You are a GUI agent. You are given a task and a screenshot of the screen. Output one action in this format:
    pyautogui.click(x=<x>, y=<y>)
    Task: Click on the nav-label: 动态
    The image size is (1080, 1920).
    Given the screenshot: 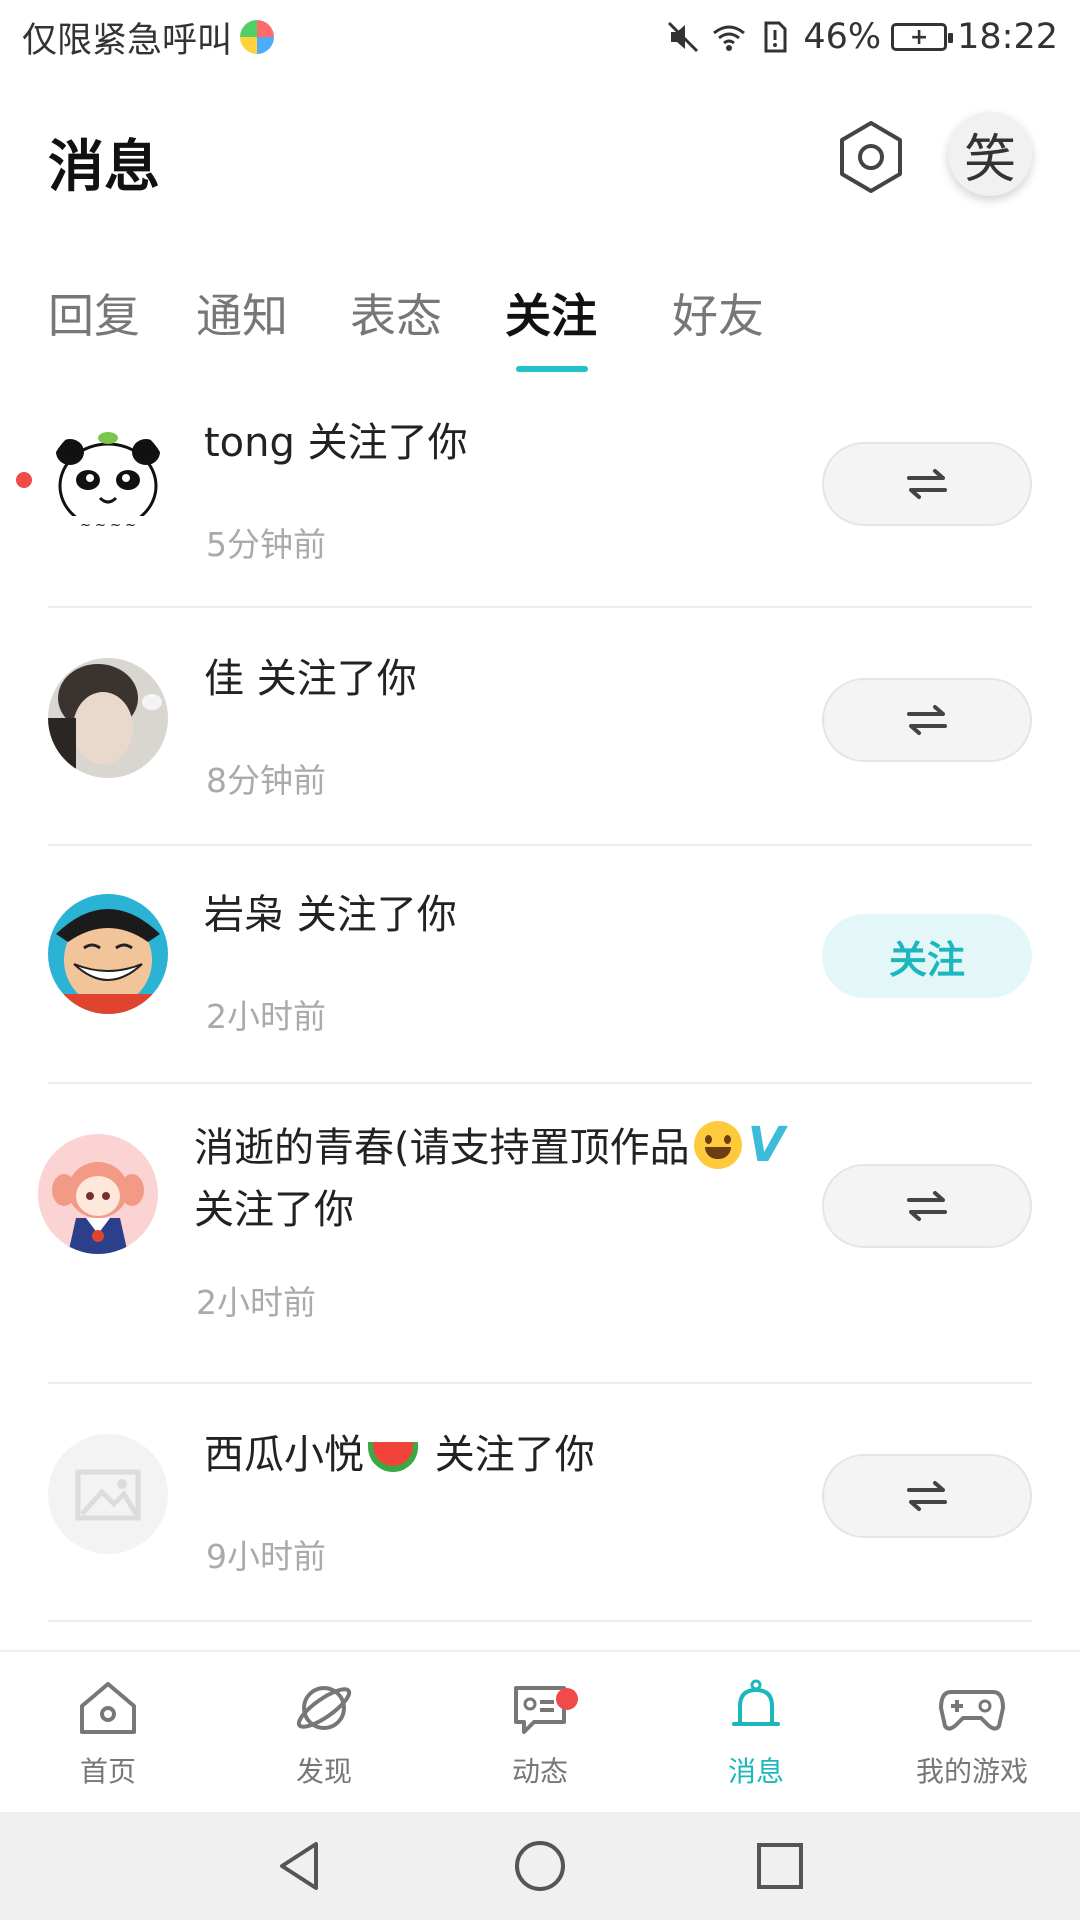 What is the action you would take?
    pyautogui.click(x=539, y=1771)
    